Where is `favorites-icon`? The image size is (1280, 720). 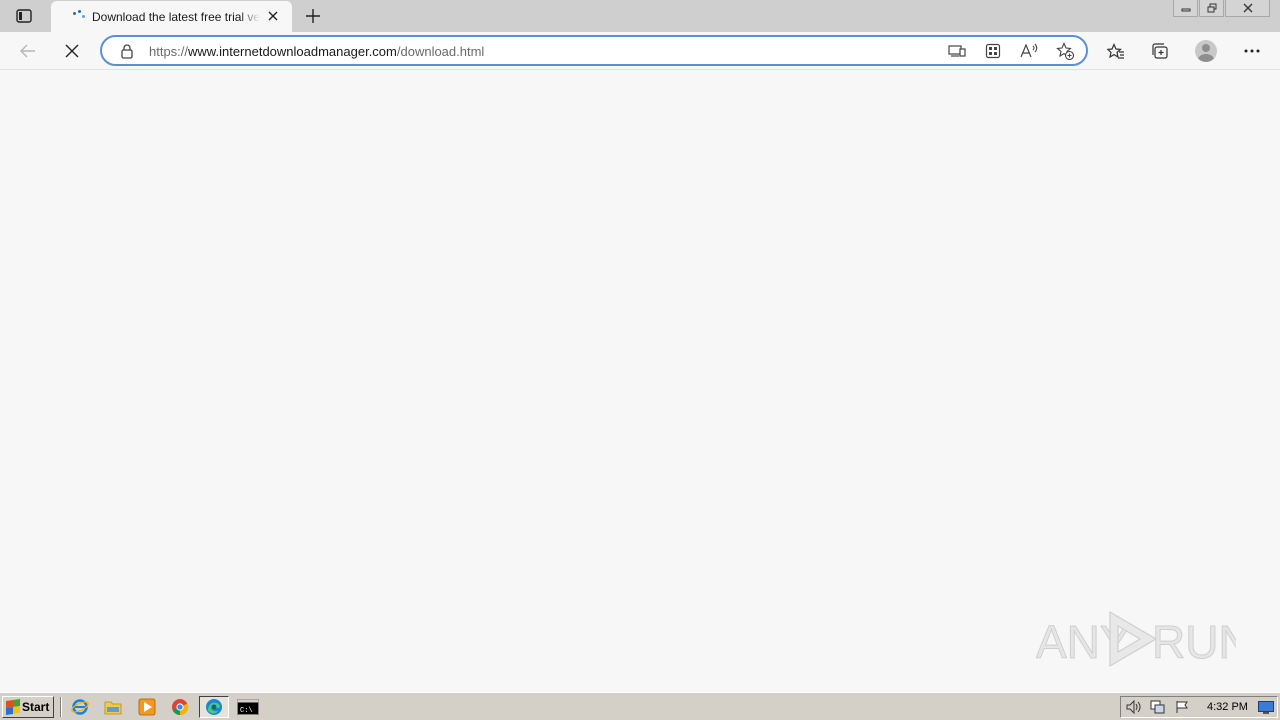
favorites-icon is located at coordinates (1115, 51).